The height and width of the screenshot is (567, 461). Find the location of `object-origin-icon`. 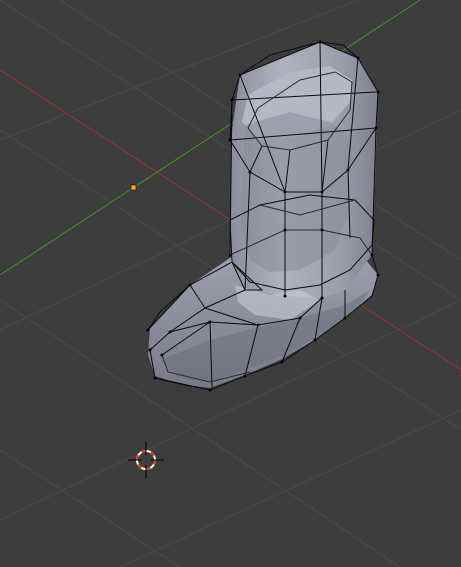

object-origin-icon is located at coordinates (133, 187).